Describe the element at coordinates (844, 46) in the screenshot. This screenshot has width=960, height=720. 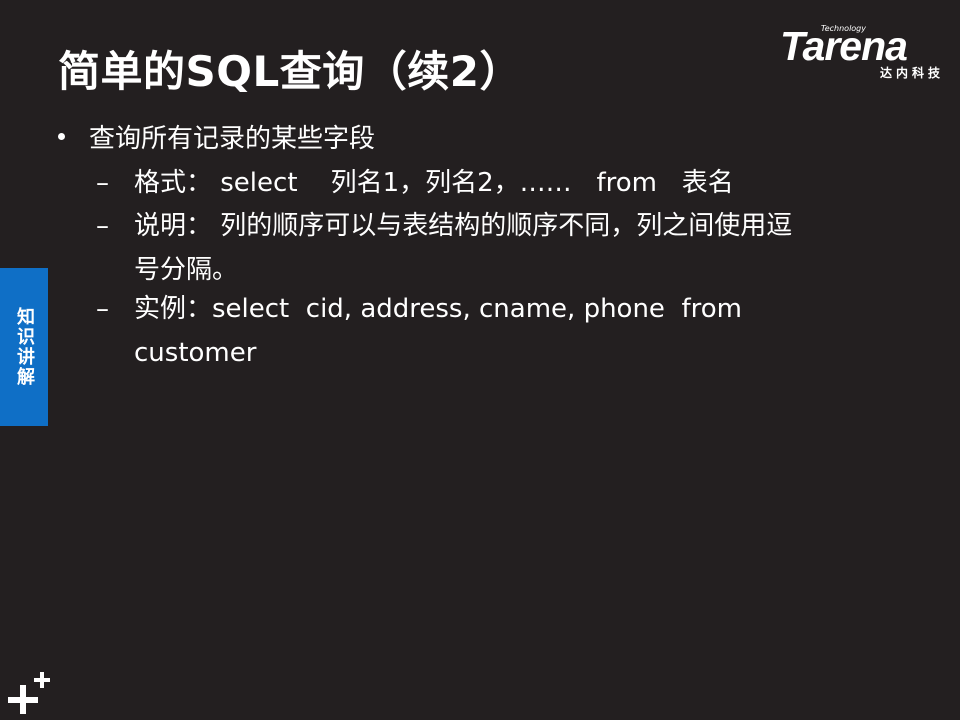
I see `logo-wordmark: Tarena` at that location.